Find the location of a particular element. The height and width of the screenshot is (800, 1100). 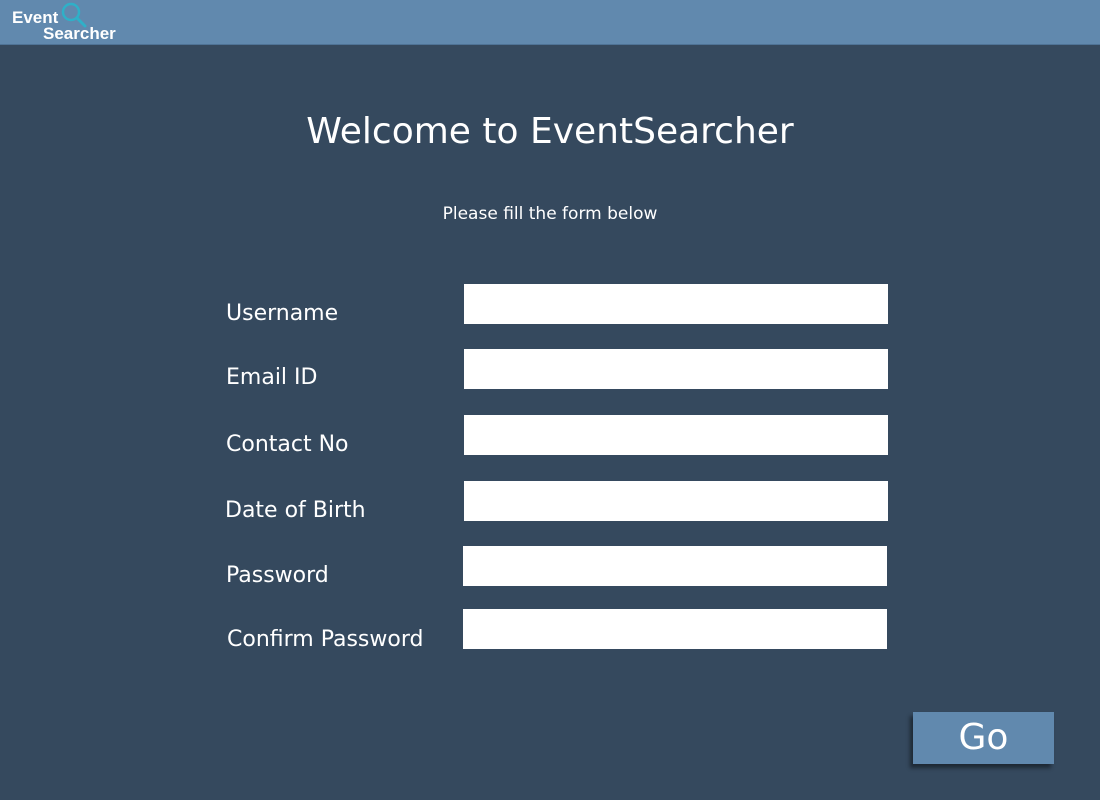

confirm-password-field is located at coordinates (675, 629).